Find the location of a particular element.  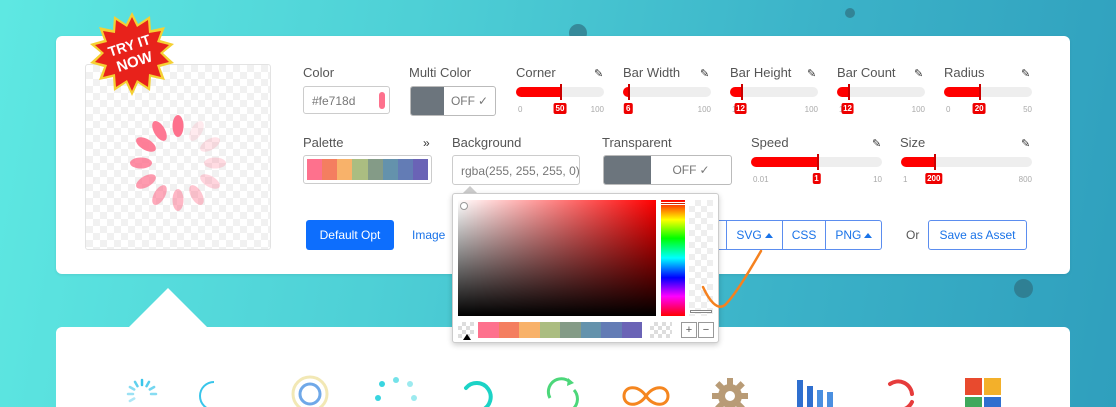

selected-marker-icon is located at coordinates (467, 337).